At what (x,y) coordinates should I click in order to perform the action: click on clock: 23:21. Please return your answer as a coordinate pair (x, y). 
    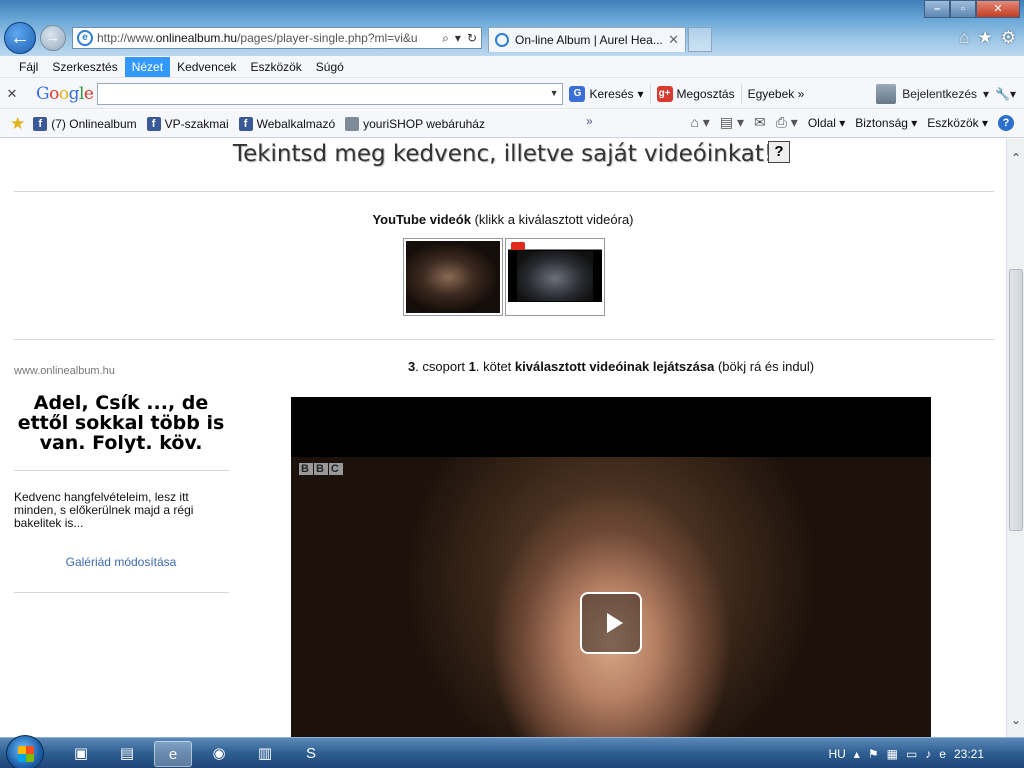
    Looking at the image, I should click on (969, 754).